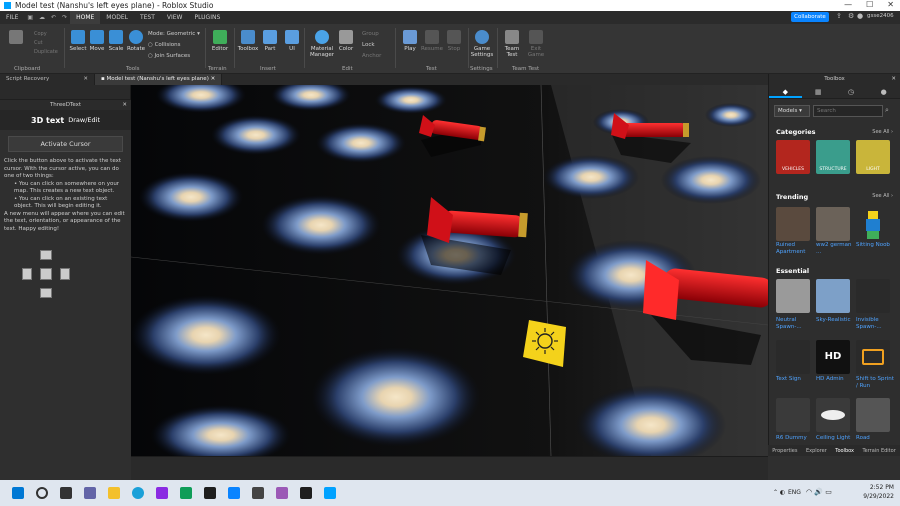 The height and width of the screenshot is (506, 900). Describe the element at coordinates (175, 17) in the screenshot. I see `menu-view: VIEW` at that location.